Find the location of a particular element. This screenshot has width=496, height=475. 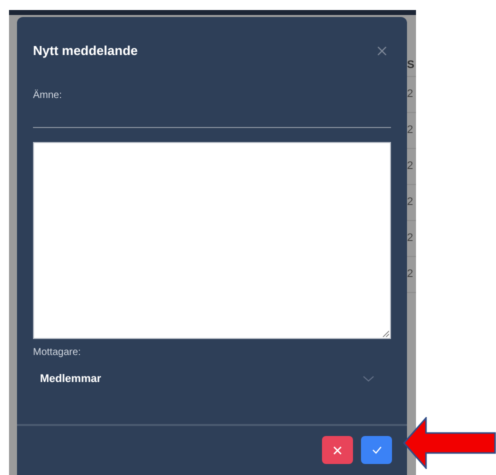

recipient-label: Mottagare: is located at coordinates (57, 353).